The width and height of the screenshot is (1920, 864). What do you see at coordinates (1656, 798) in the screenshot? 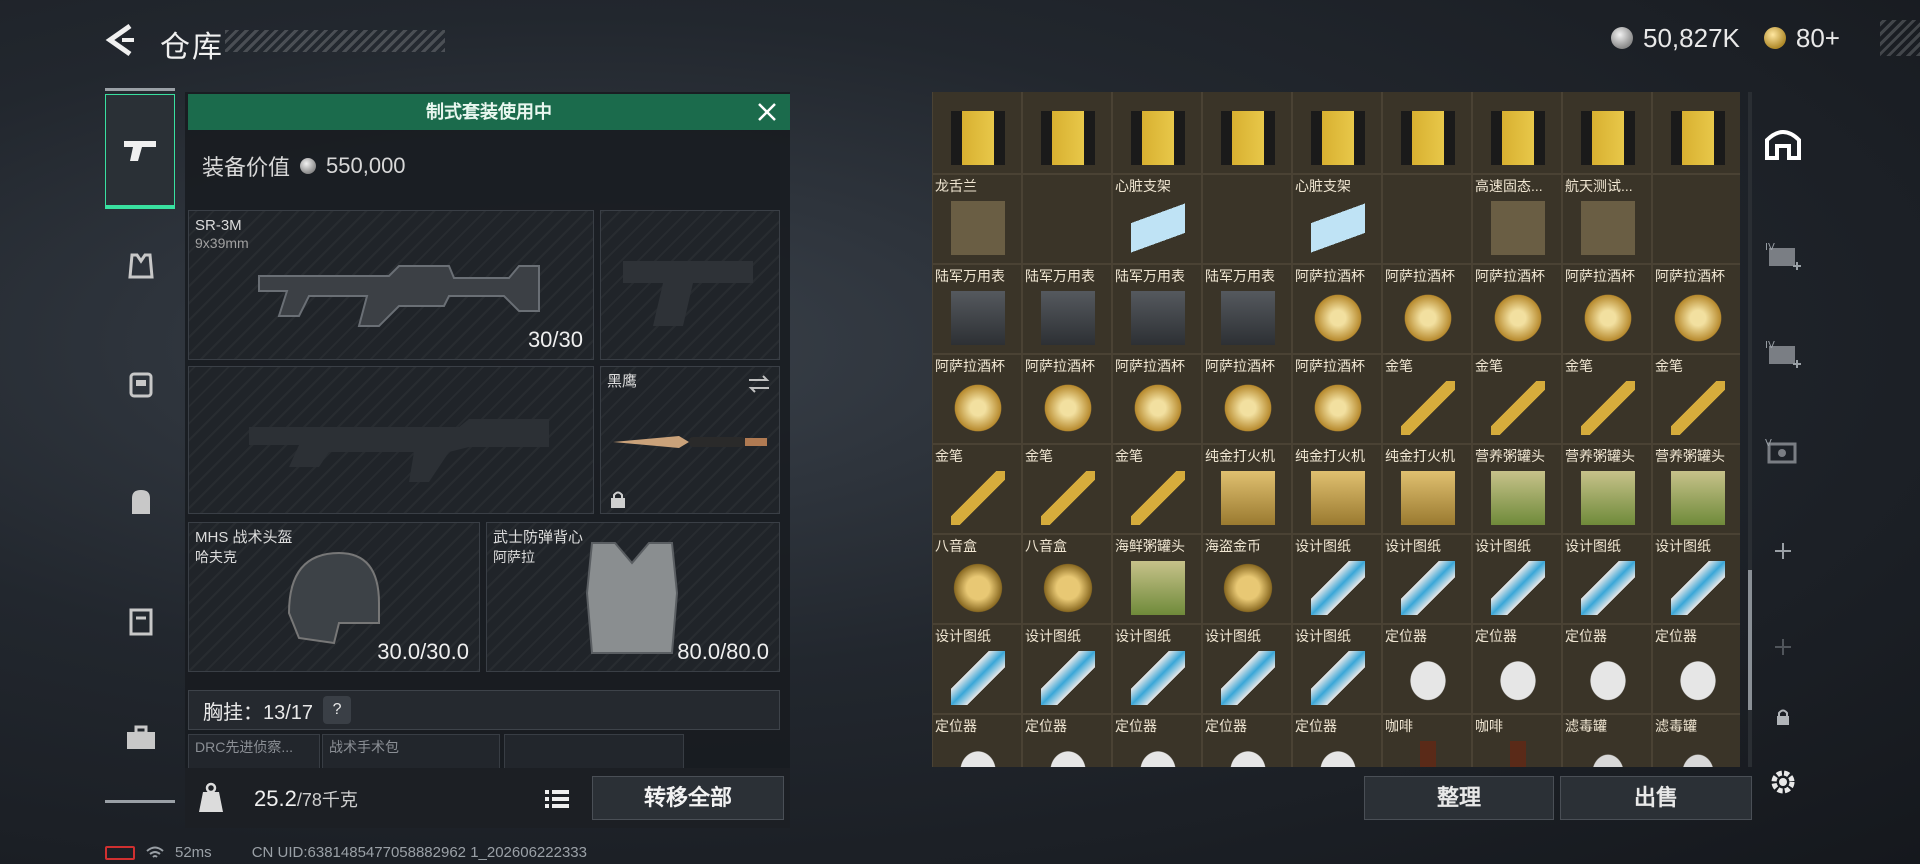
I see `sell-button: 出售` at bounding box center [1656, 798].